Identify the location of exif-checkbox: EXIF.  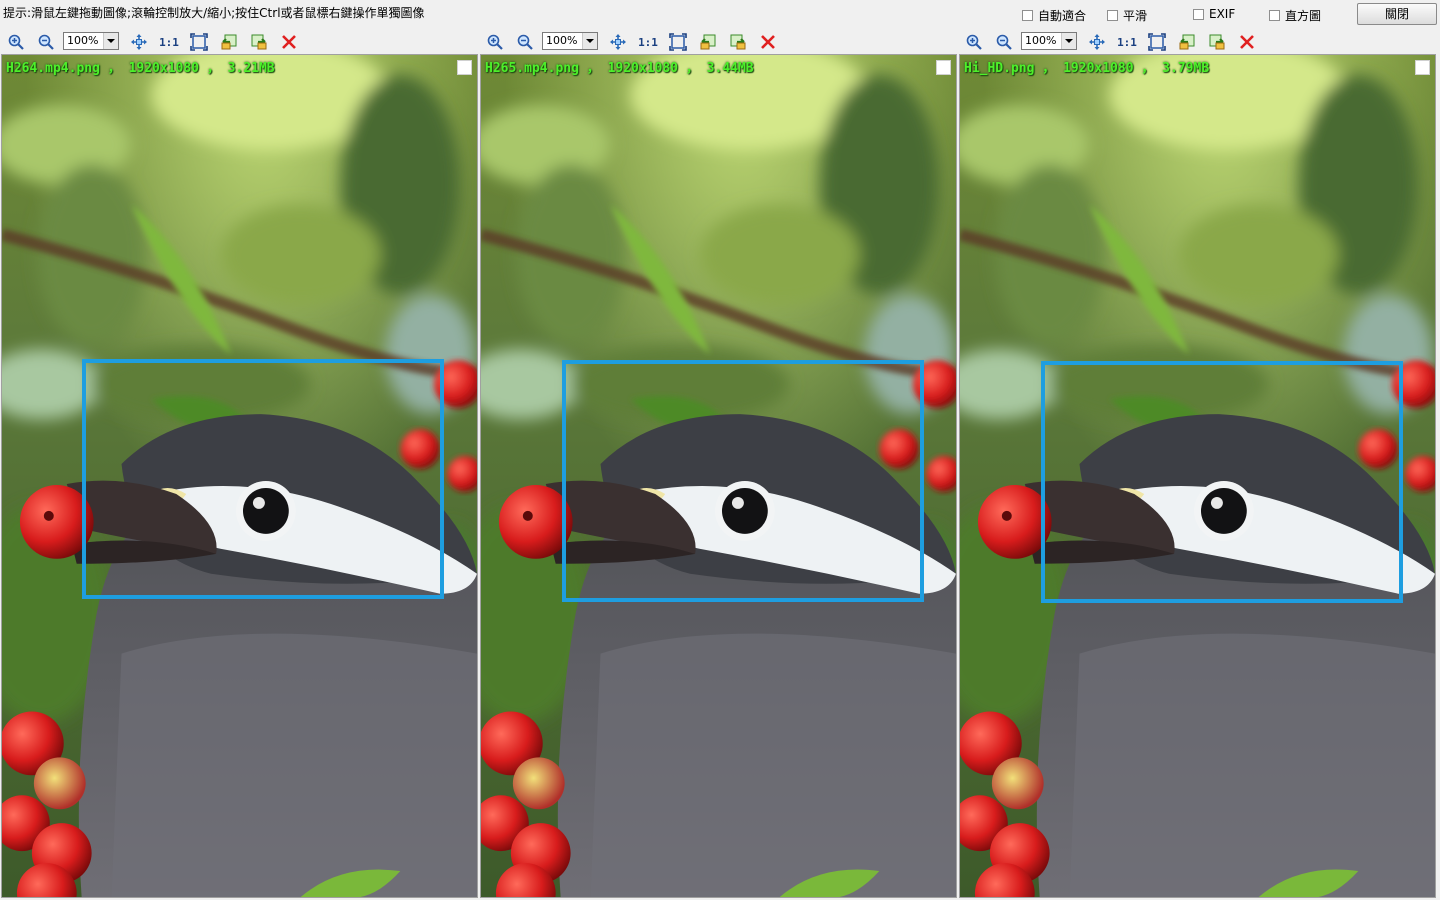
(1214, 14).